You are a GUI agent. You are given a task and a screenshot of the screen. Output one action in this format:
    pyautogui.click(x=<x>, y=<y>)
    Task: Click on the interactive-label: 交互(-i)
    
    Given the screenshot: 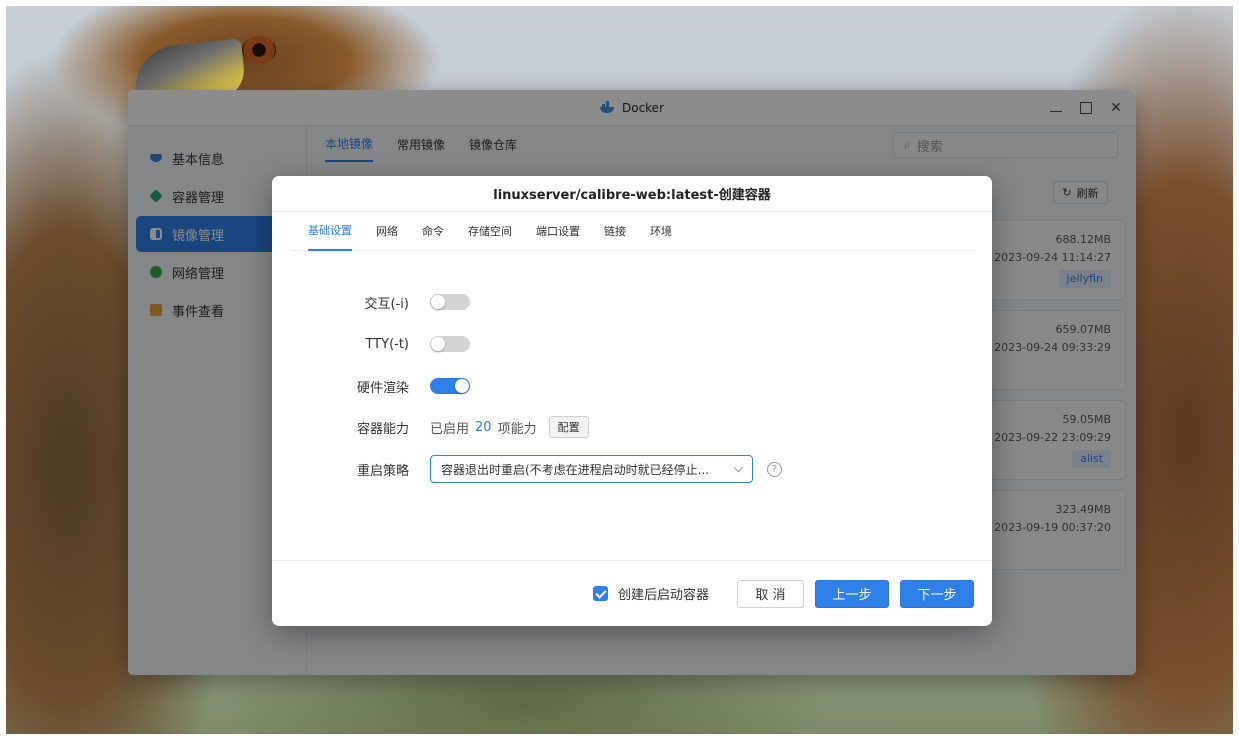 What is the action you would take?
    pyautogui.click(x=386, y=304)
    